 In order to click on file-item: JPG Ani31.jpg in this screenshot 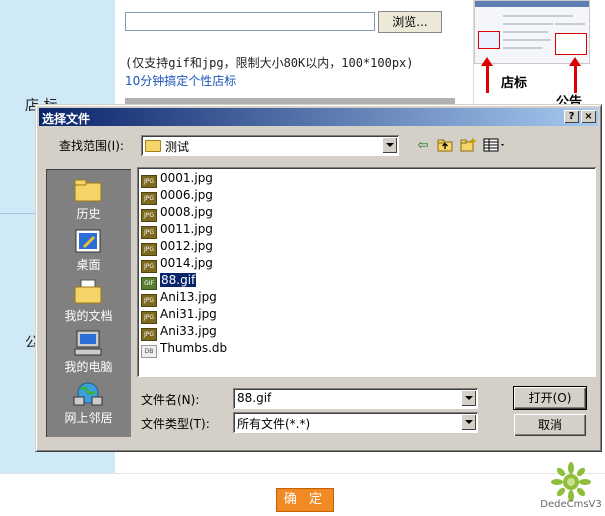, I will do `click(179, 315)`.